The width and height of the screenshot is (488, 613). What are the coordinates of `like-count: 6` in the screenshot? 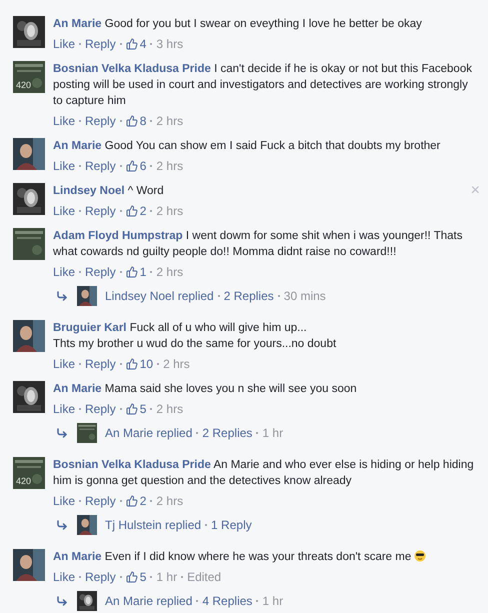 It's located at (143, 166).